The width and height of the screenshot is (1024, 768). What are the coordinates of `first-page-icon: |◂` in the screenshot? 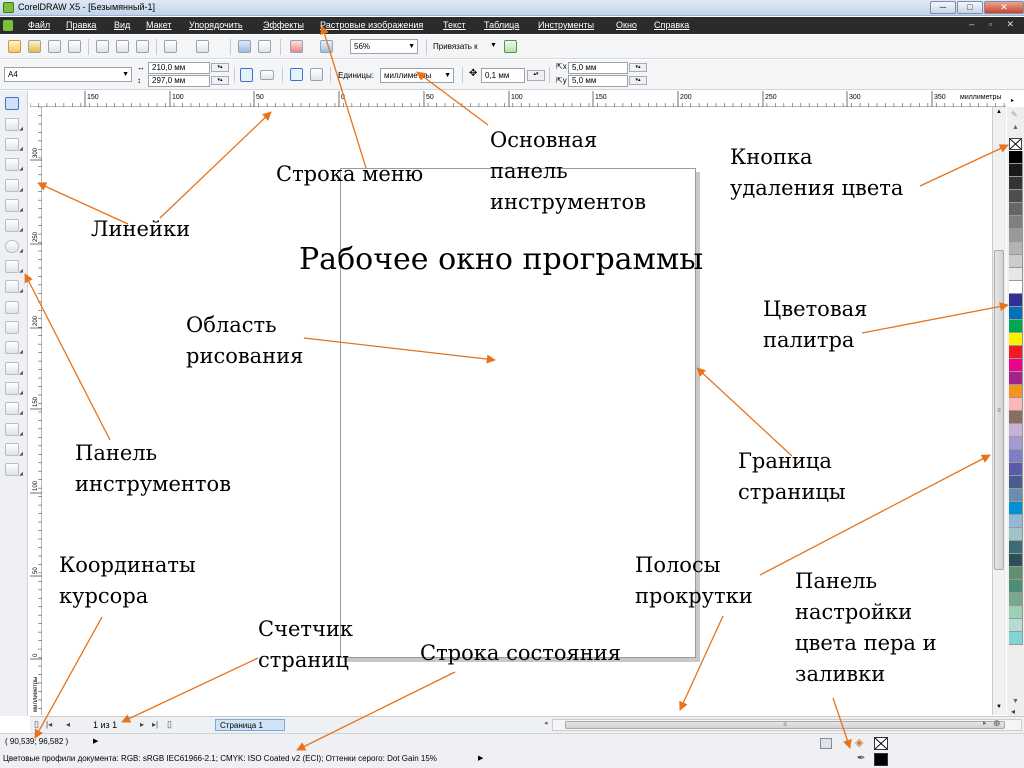 It's located at (49, 724).